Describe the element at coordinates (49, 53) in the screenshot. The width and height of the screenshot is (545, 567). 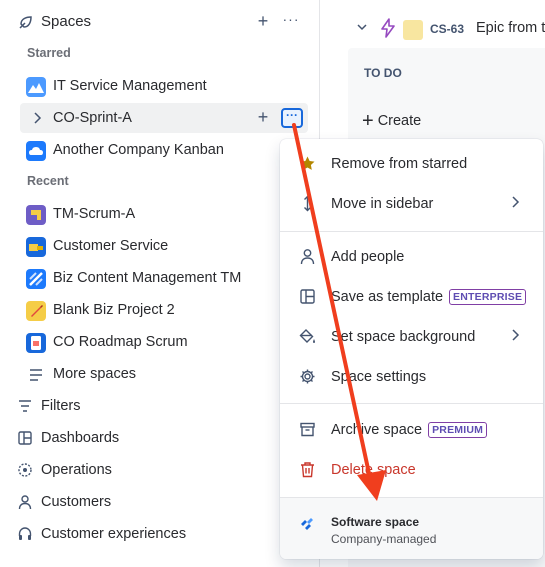
I see `starred-section-title: Starred` at that location.